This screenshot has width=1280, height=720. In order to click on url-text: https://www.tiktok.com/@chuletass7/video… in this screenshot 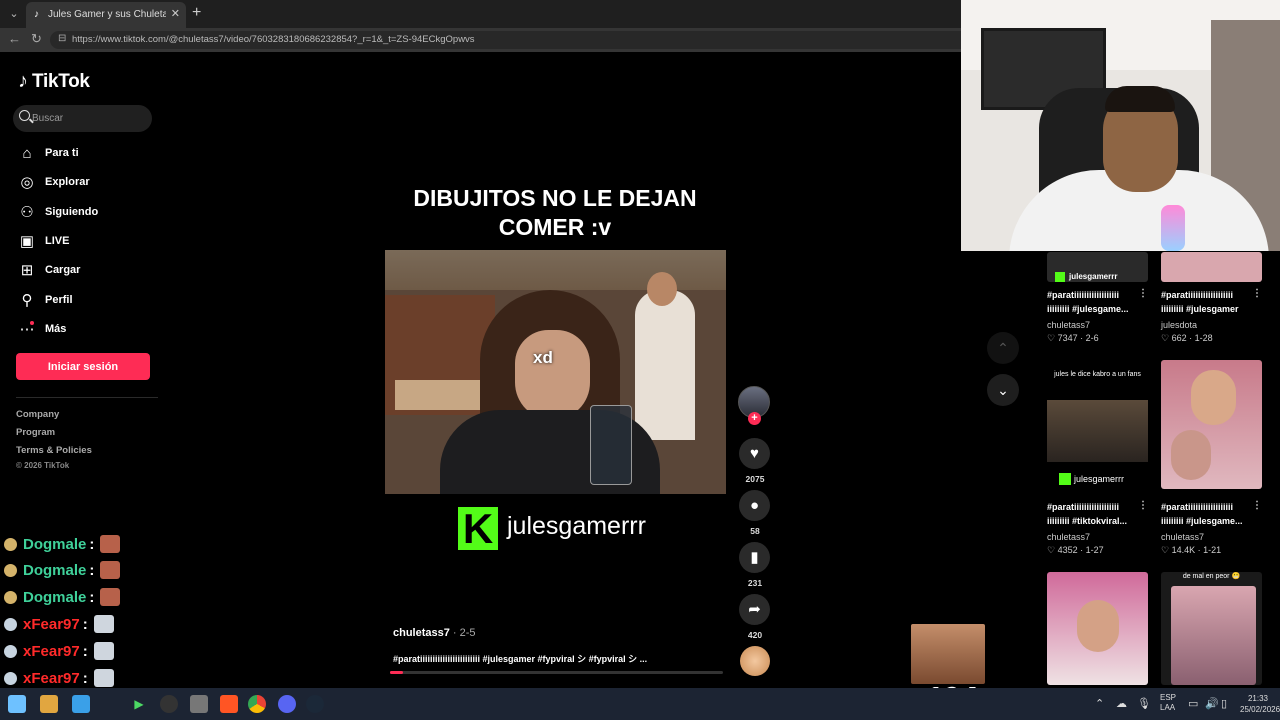, I will do `click(273, 39)`.